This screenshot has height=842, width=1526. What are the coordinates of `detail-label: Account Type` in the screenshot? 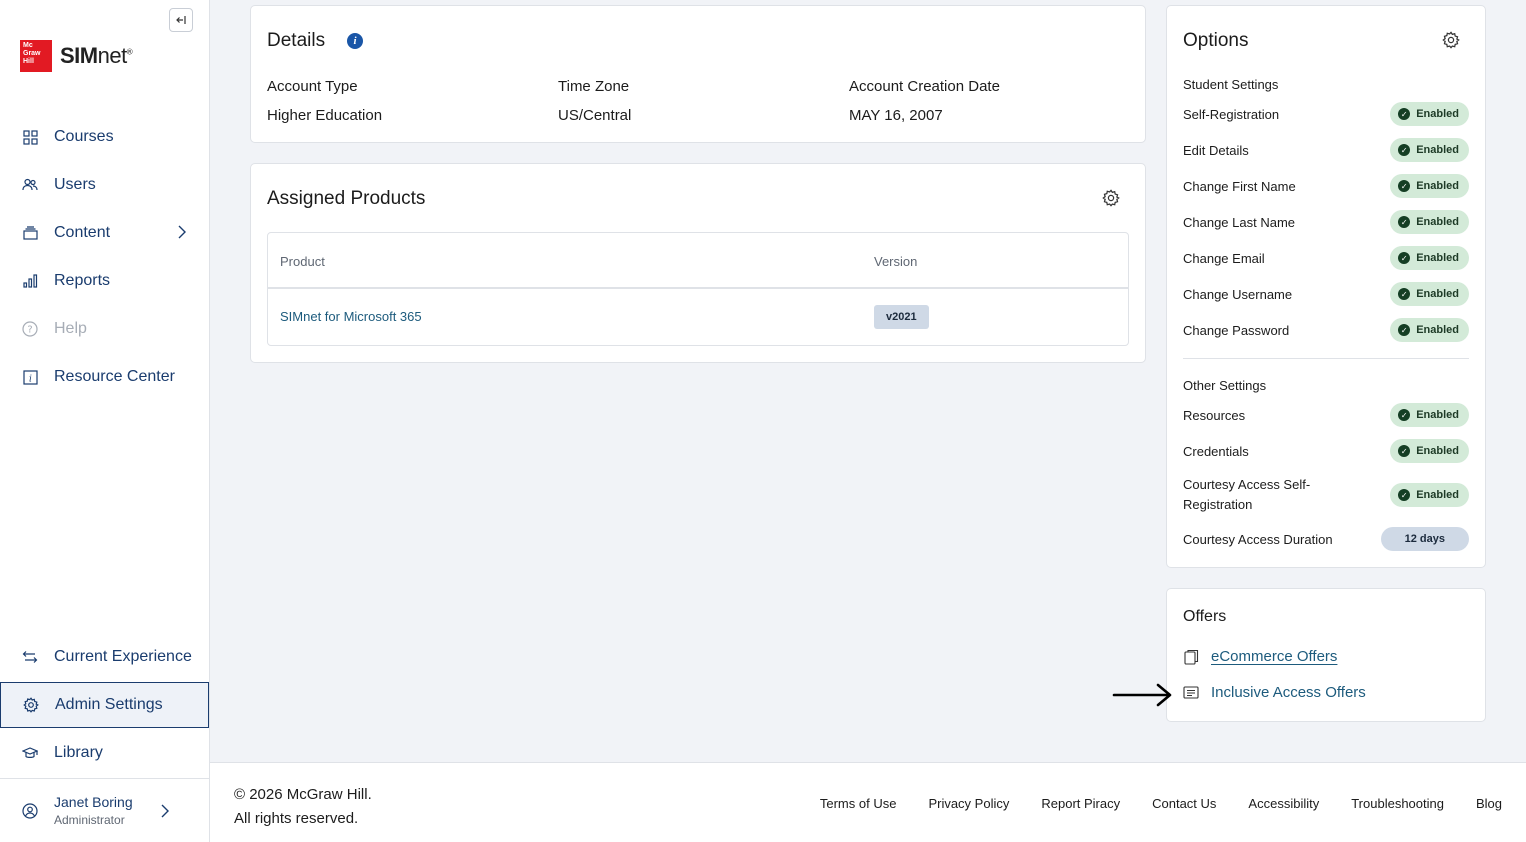 It's located at (312, 86).